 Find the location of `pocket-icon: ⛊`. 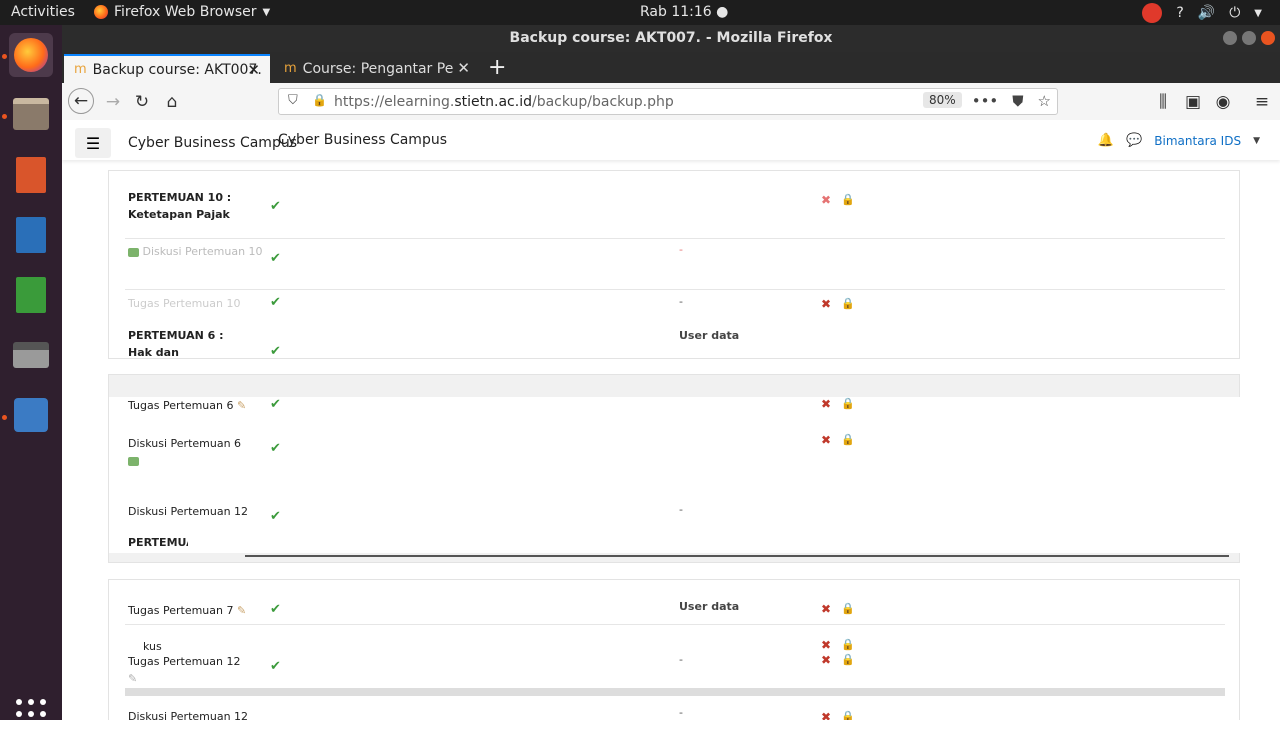

pocket-icon: ⛊ is located at coordinates (1017, 101).